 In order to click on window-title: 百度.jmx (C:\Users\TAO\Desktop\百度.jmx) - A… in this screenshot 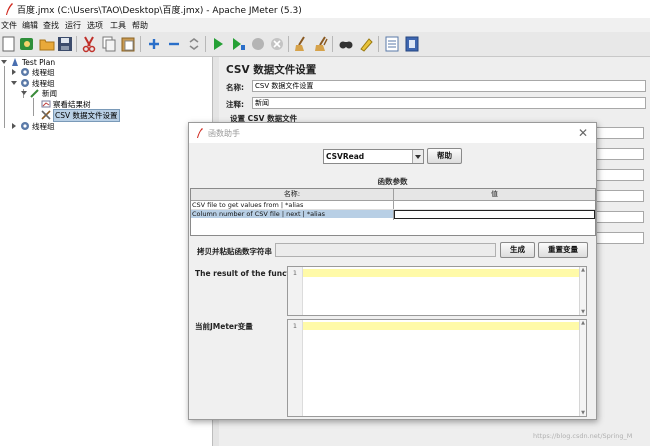, I will do `click(159, 11)`.